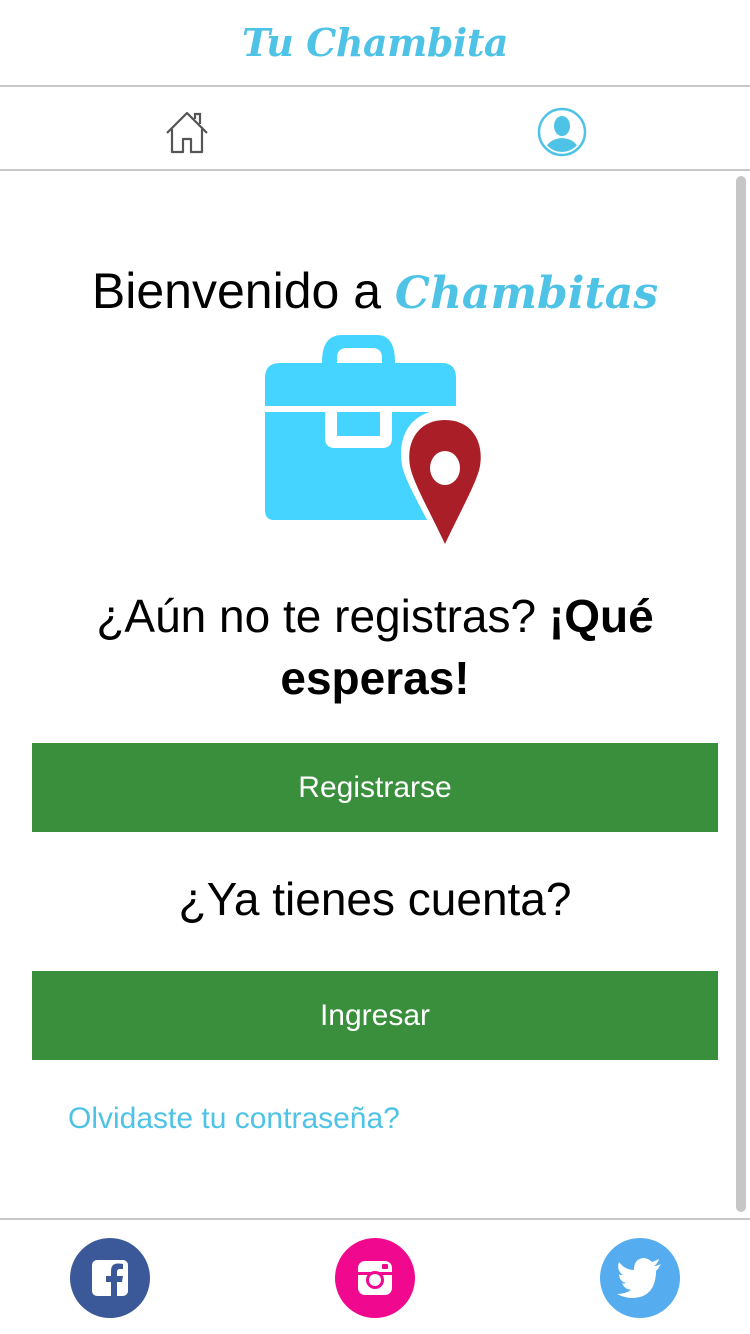 The image size is (750, 1334). What do you see at coordinates (234, 1119) in the screenshot?
I see `forgot-password-link: Olvidaste tu contraseña?` at bounding box center [234, 1119].